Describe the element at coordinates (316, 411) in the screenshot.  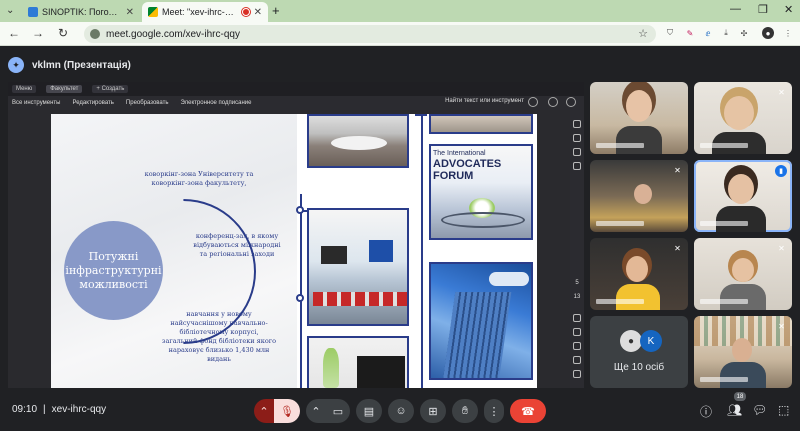
I see `video-options-button: ⌃` at that location.